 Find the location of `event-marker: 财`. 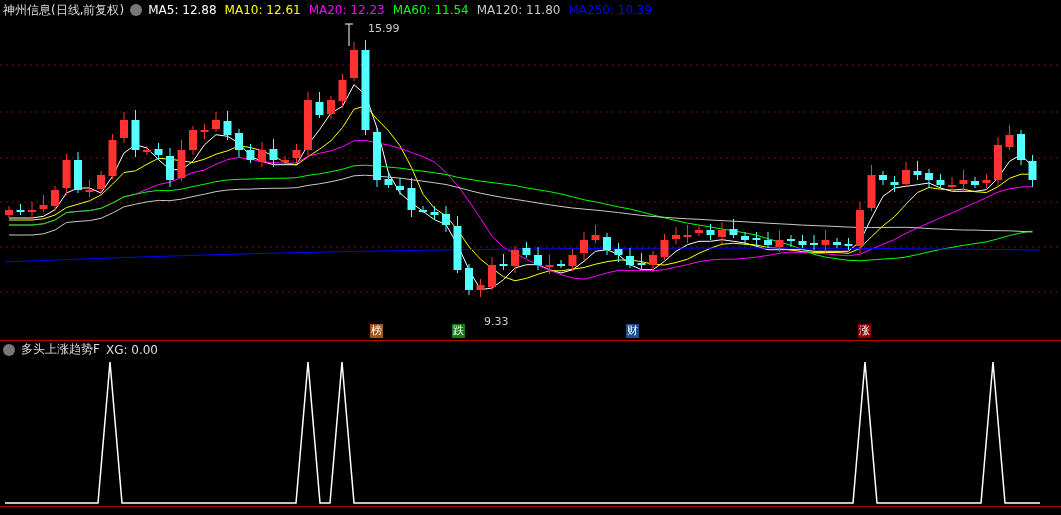

event-marker: 财 is located at coordinates (632, 331).